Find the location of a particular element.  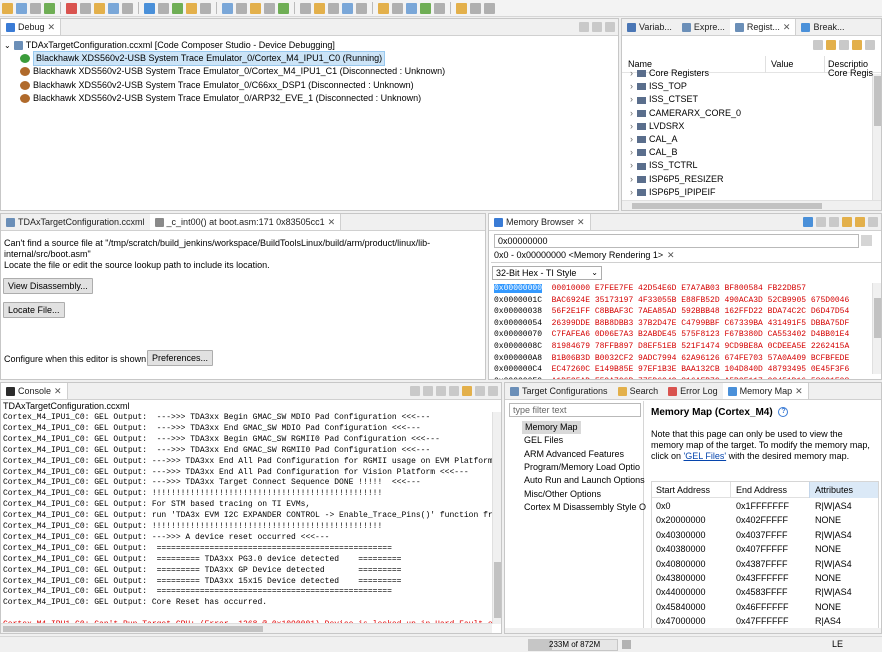

config-category-item: Misc/Other Options is located at coordinates (562, 494).